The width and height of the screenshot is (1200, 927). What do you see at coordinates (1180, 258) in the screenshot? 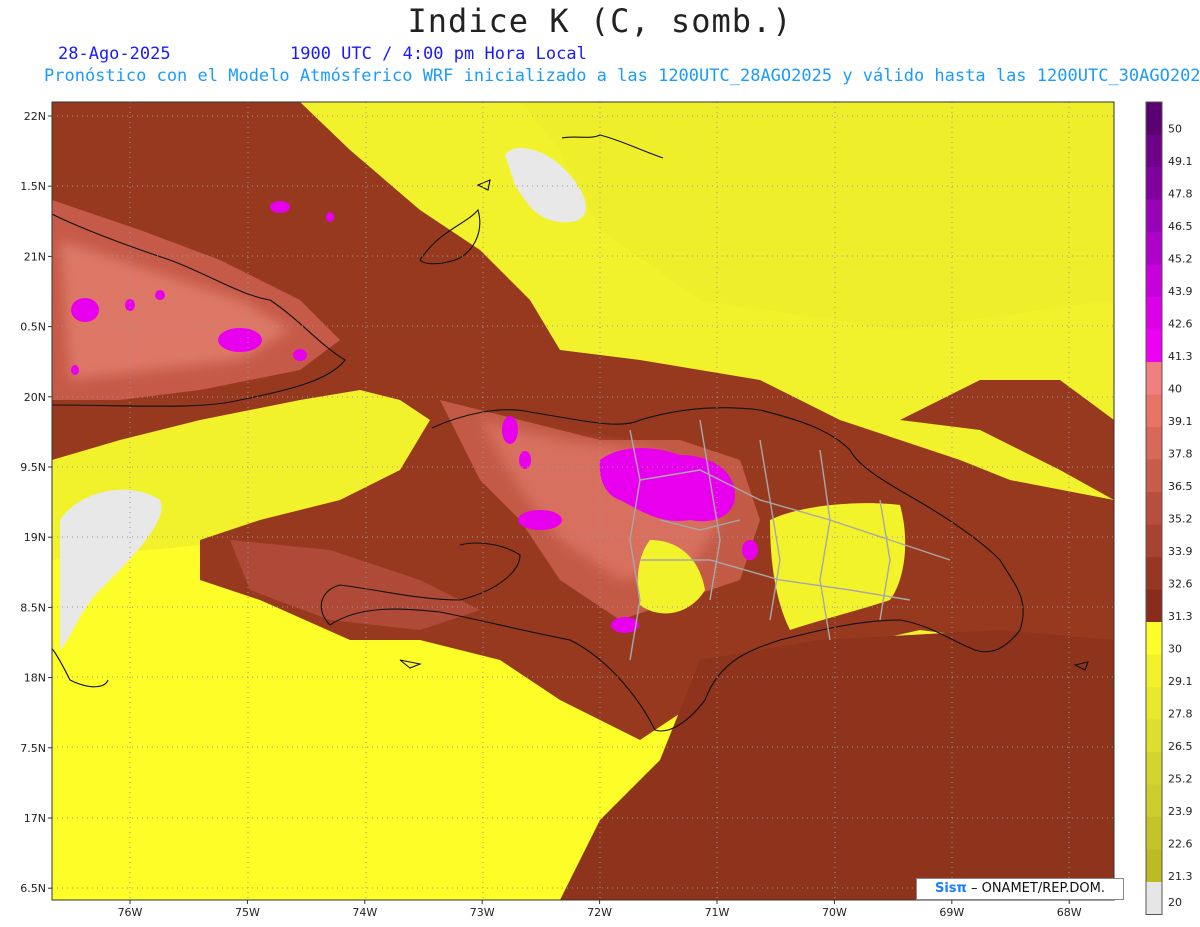
I see `colorbar-label: 45.2` at bounding box center [1180, 258].